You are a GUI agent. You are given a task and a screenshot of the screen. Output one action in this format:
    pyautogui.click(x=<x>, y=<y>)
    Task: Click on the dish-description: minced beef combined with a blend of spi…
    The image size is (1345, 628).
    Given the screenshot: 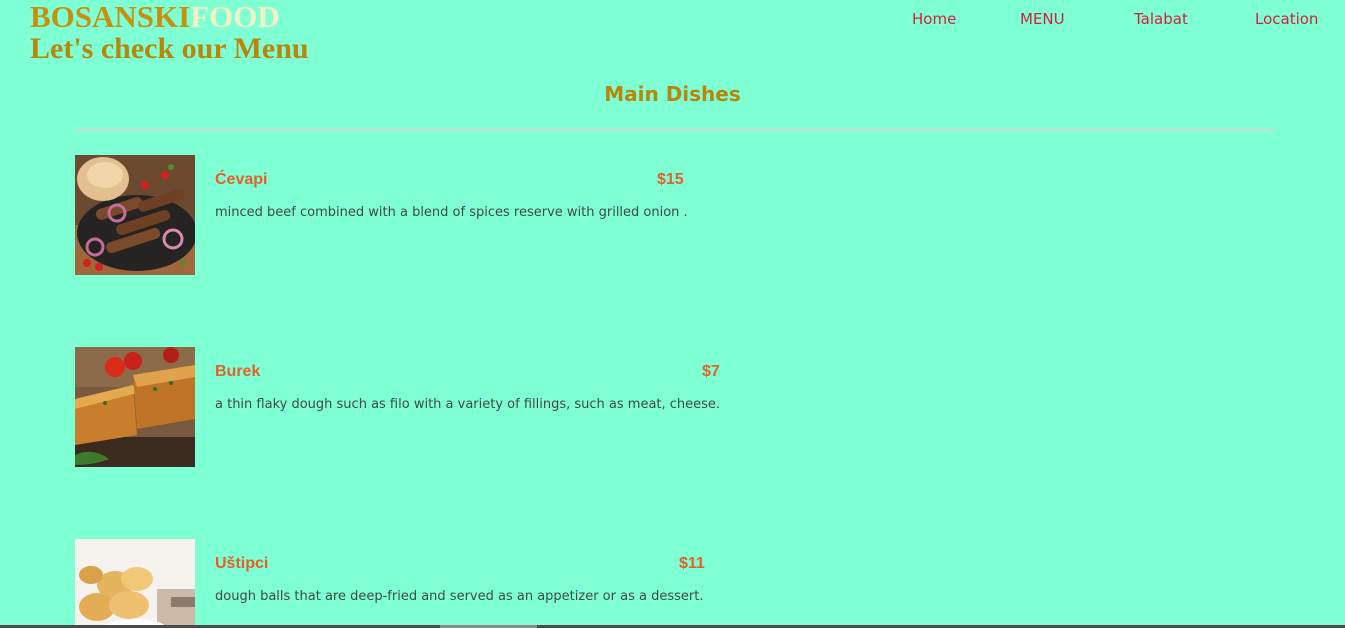 What is the action you would take?
    pyautogui.click(x=451, y=212)
    